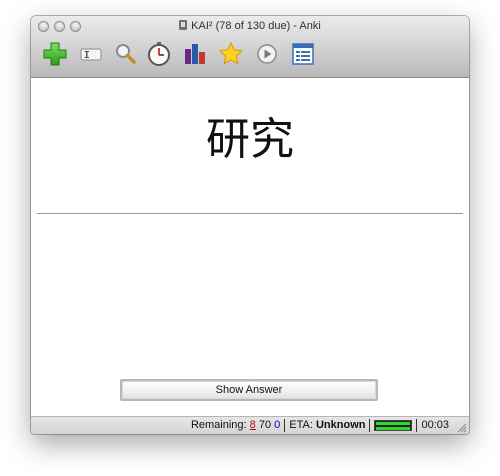 The width and height of the screenshot is (500, 476). Describe the element at coordinates (303, 54) in the screenshot. I see `list-icon` at that location.